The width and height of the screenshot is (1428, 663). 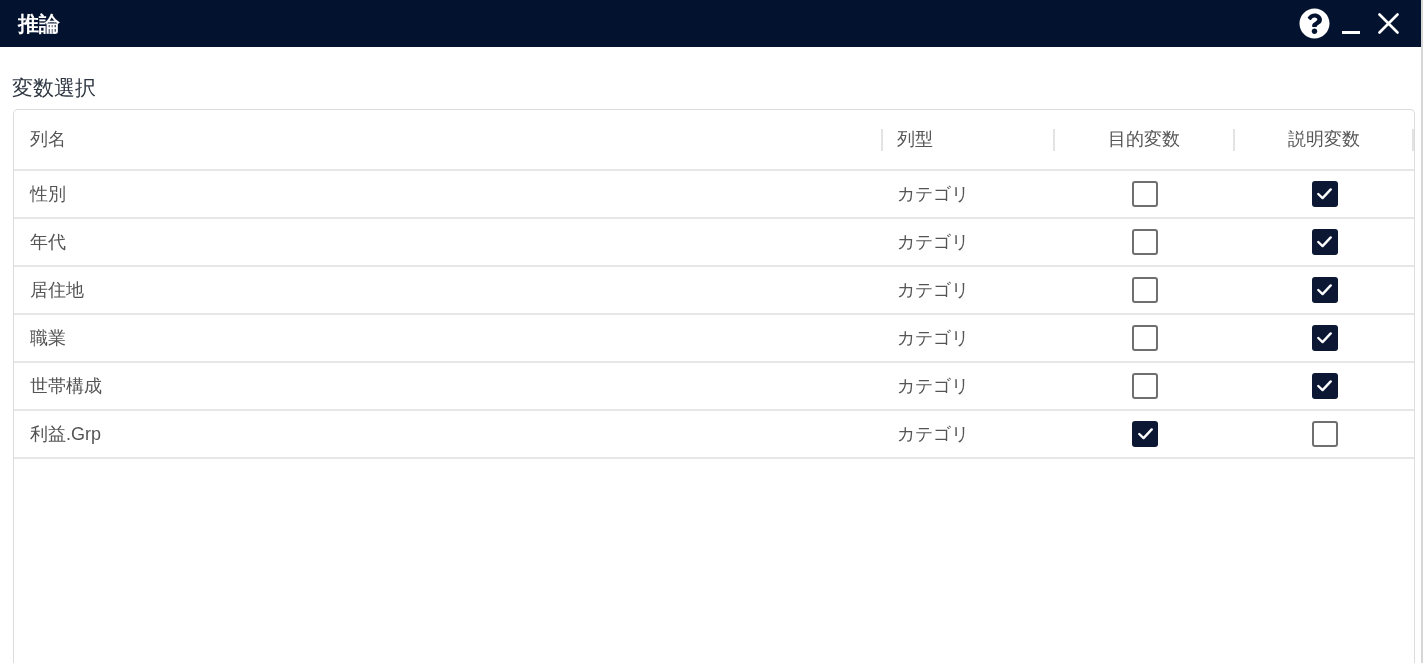 What do you see at coordinates (48, 242) in the screenshot?
I see `column-name-cell-text: 年代` at bounding box center [48, 242].